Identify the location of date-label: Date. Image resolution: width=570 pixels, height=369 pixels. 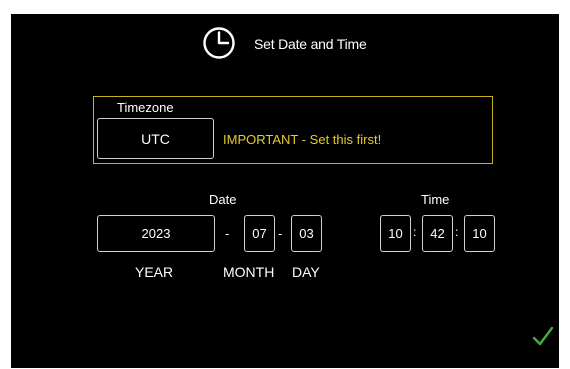
(223, 199).